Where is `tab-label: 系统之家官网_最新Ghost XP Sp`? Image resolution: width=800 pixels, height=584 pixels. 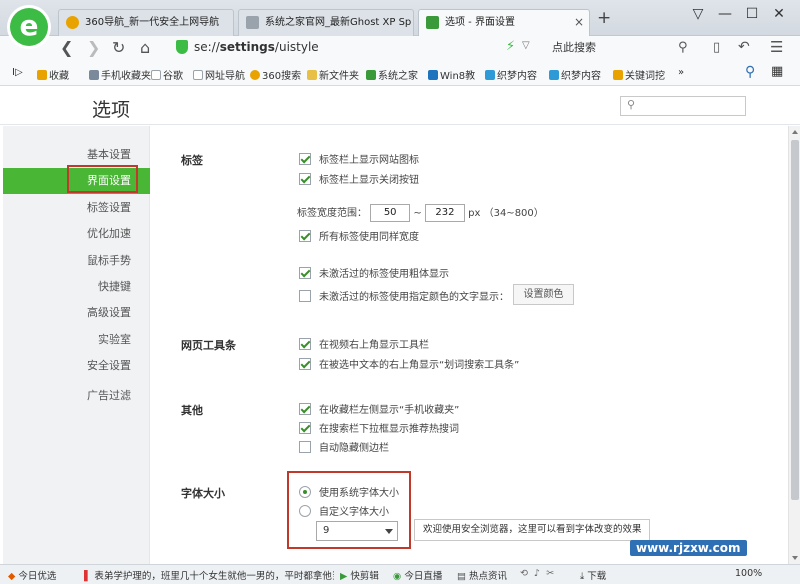
tab-label: 系统之家官网_最新Ghost XP Sp is located at coordinates (338, 22).